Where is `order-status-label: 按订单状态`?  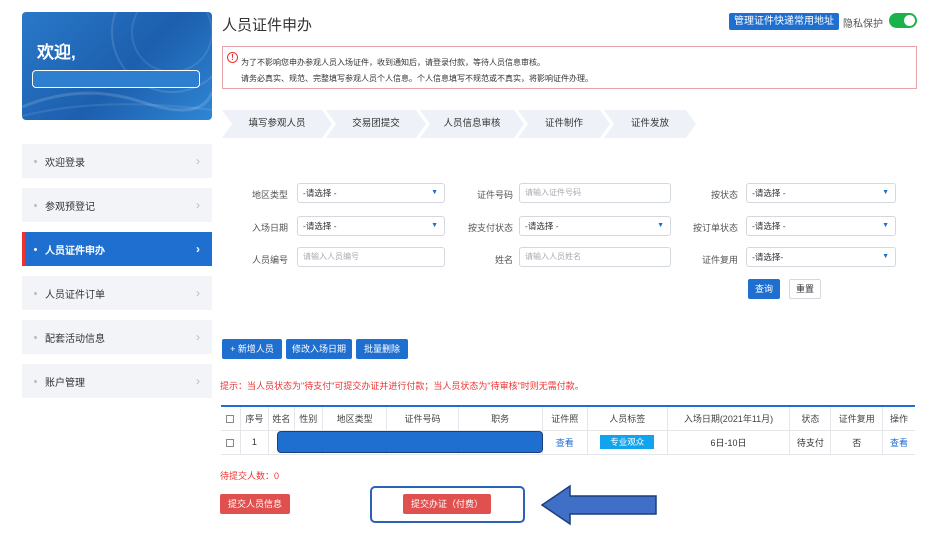 order-status-label: 按订单状态 is located at coordinates (715, 228).